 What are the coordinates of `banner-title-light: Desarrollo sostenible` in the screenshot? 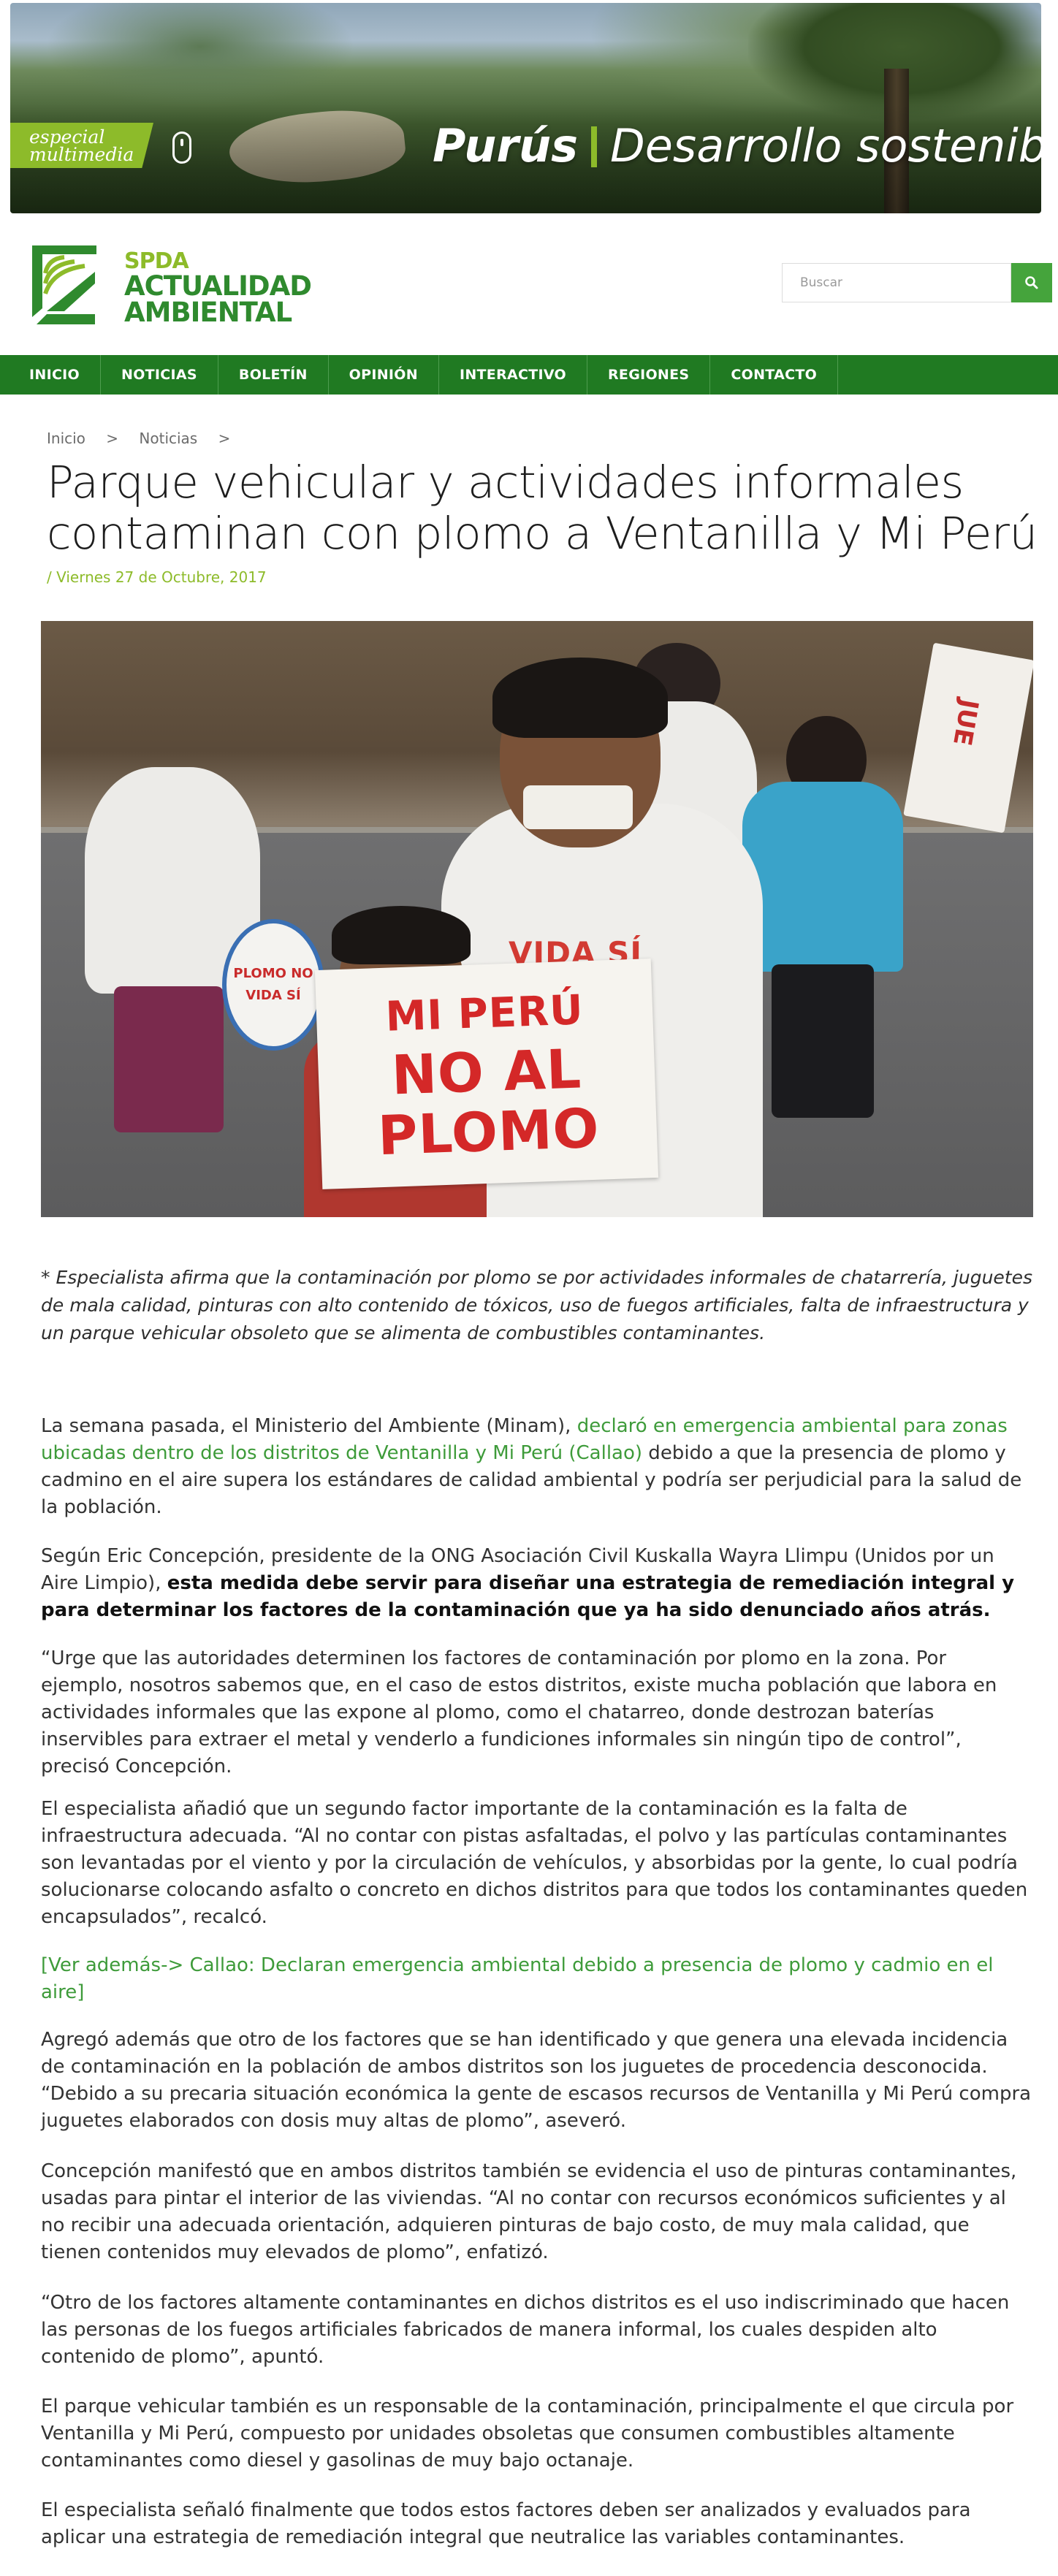 It's located at (825, 146).